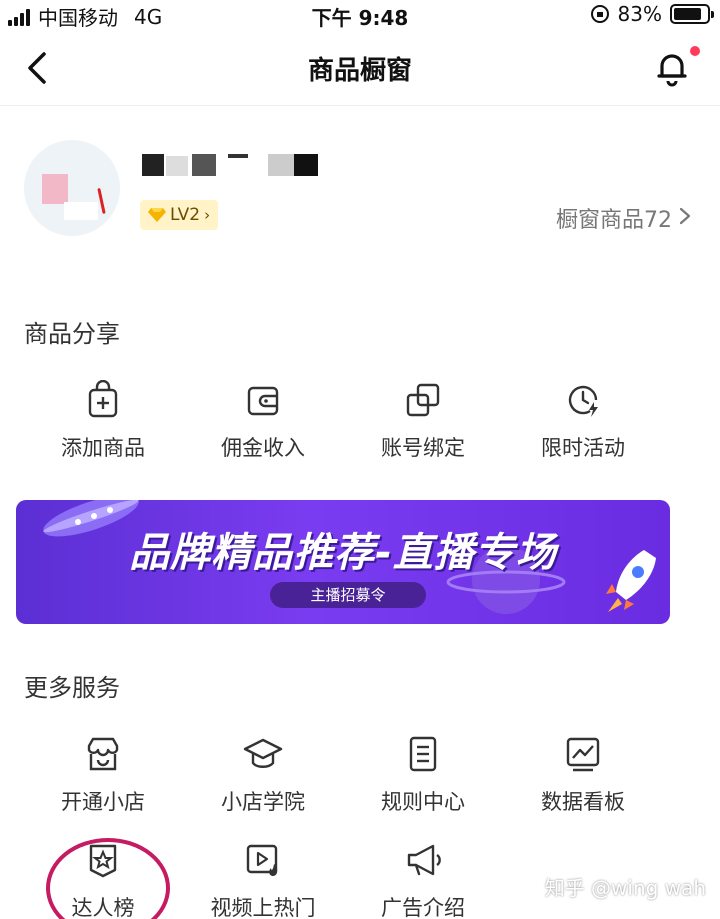 Image resolution: width=720 pixels, height=919 pixels. What do you see at coordinates (263, 907) in the screenshot?
I see `grid-label: 视频上热门` at bounding box center [263, 907].